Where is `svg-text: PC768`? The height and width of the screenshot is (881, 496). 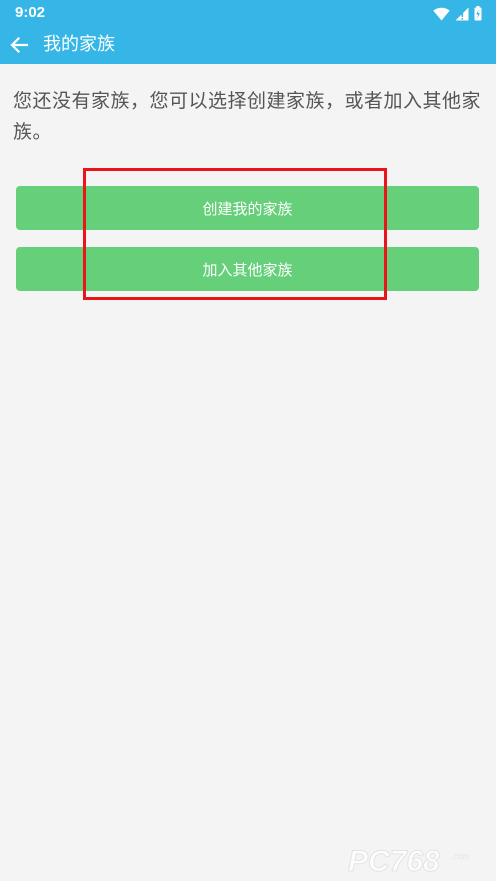 svg-text: PC768 is located at coordinates (394, 861).